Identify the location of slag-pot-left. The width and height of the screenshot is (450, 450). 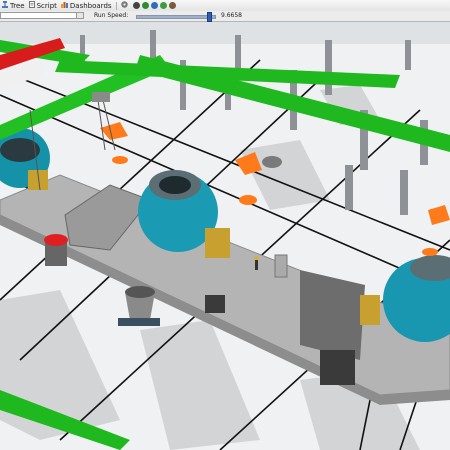
(56, 250).